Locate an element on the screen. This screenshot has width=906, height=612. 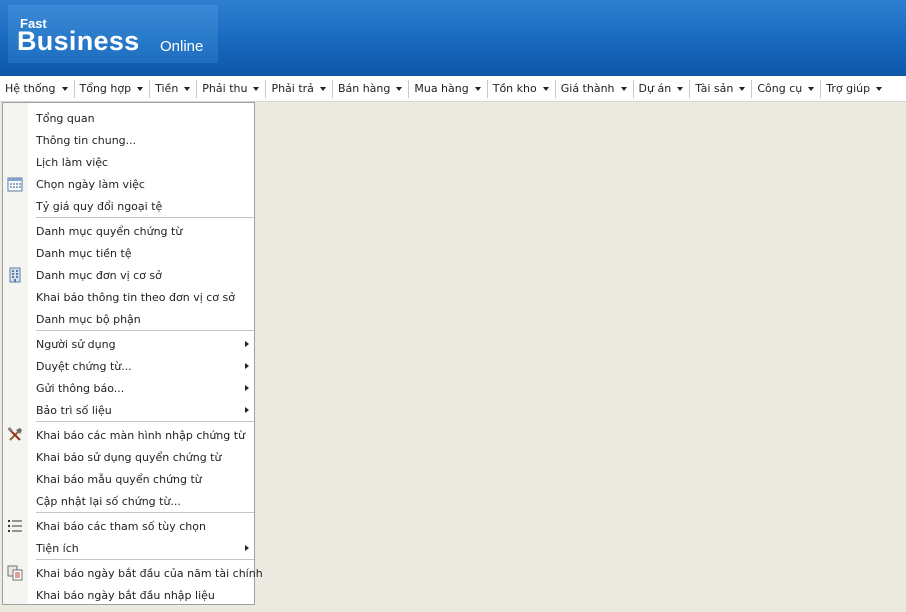
menu-item-label: Tổng quan is located at coordinates (65, 118).